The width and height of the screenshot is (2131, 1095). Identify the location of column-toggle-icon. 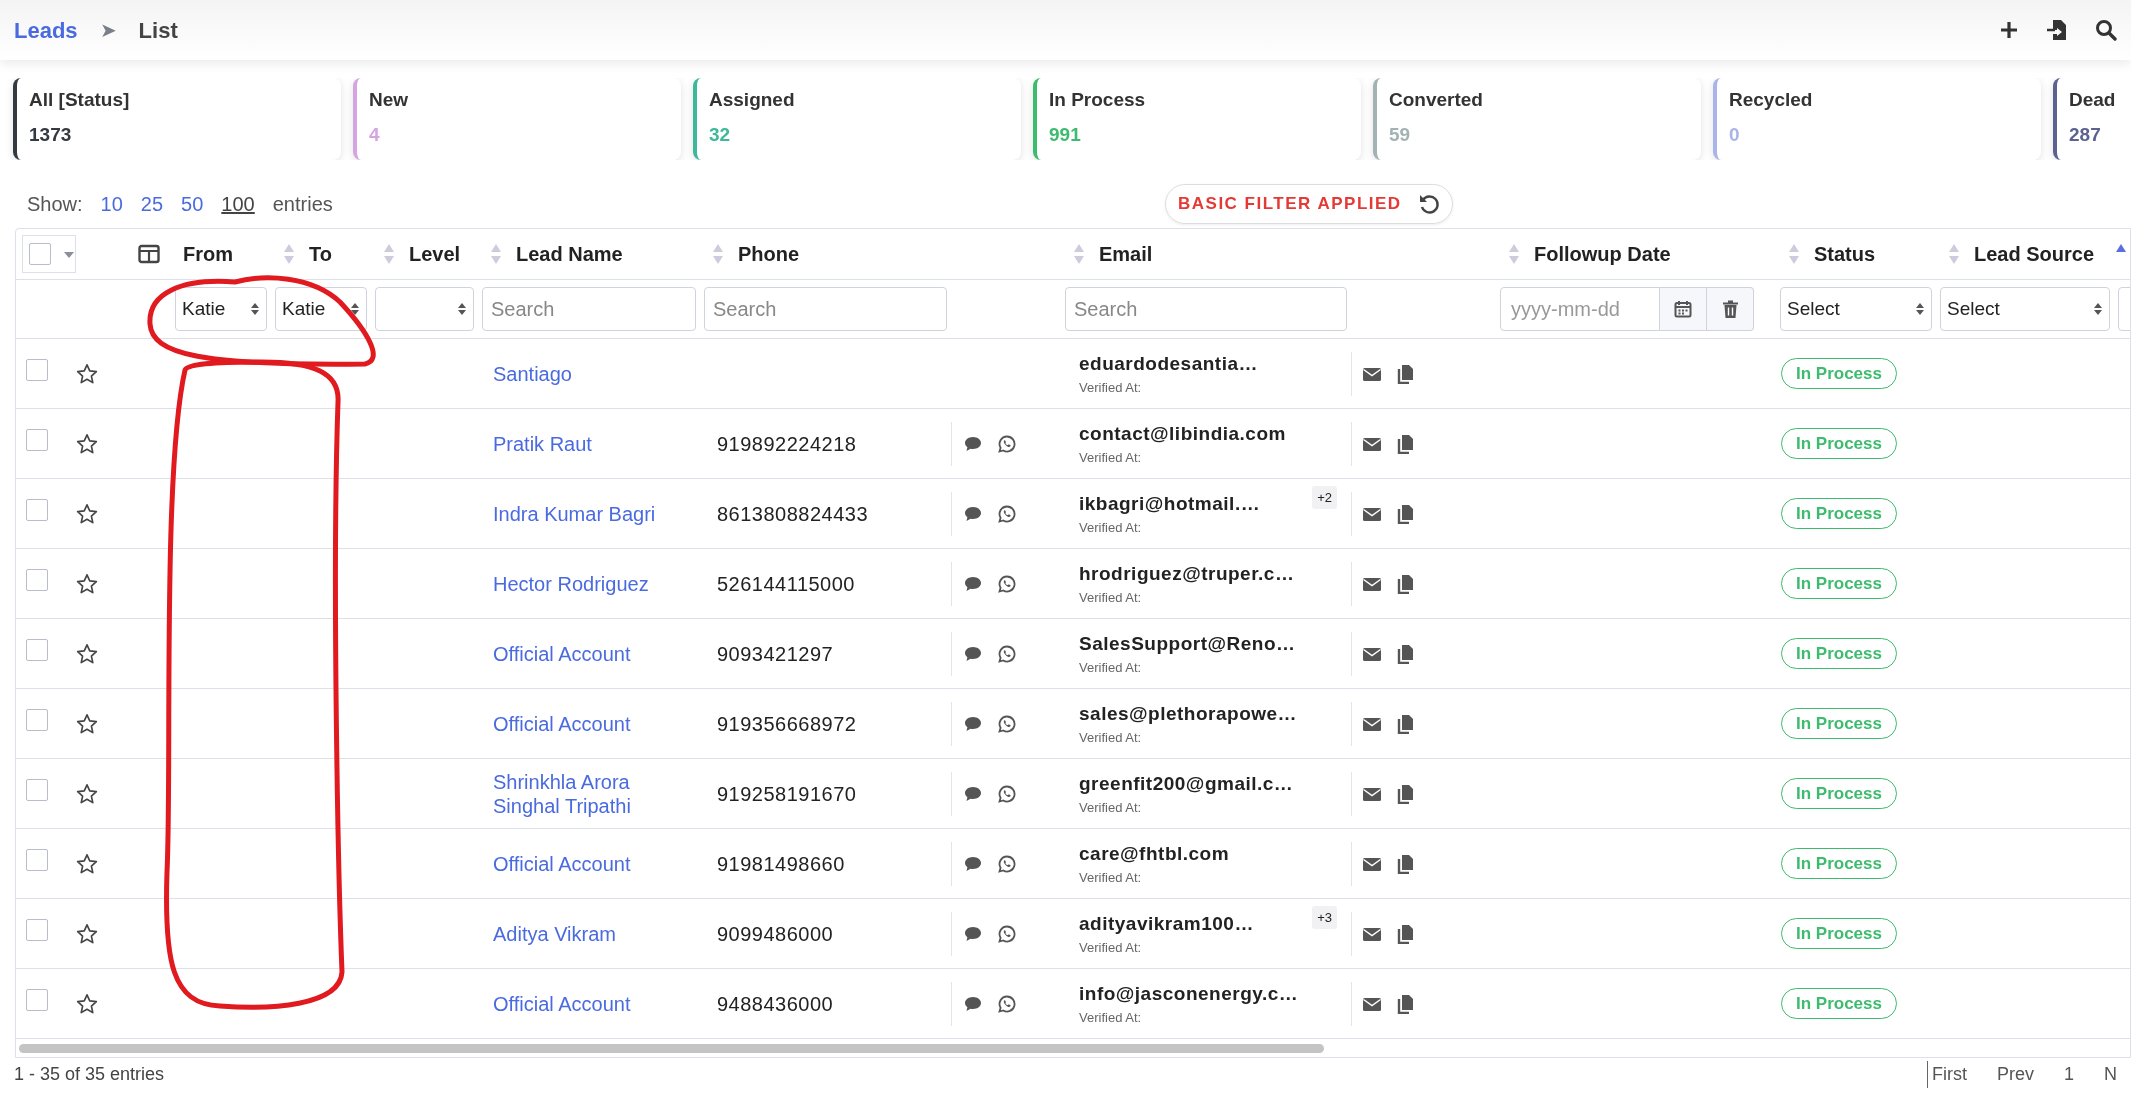
(149, 254).